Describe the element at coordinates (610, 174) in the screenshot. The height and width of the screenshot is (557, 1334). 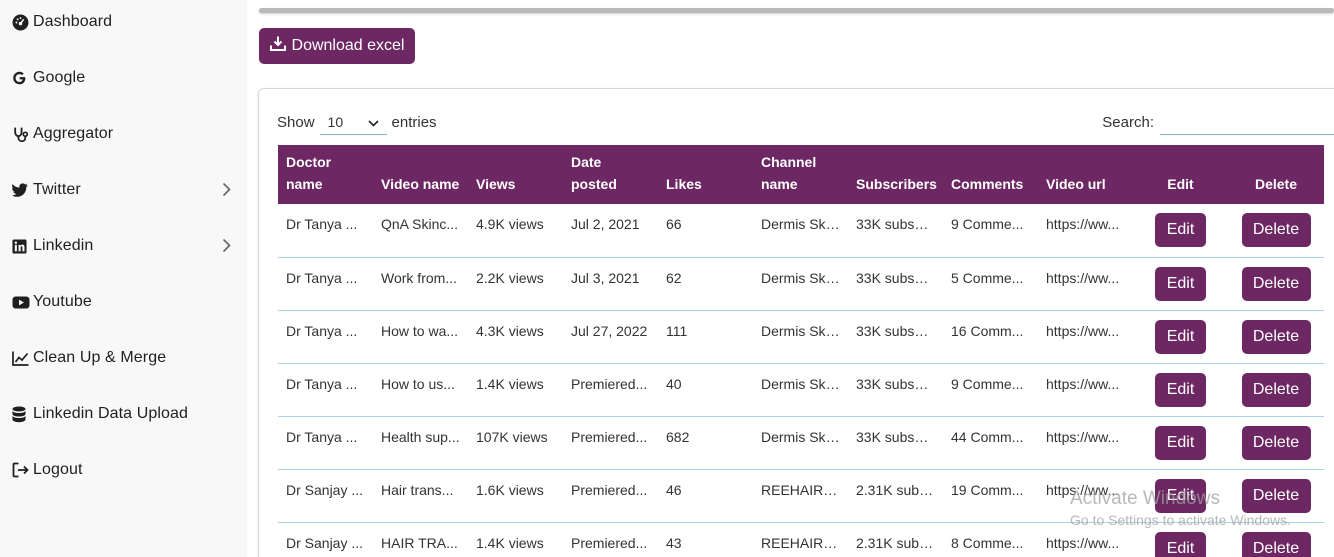
I see `column-header-date-posted: Date posted` at that location.